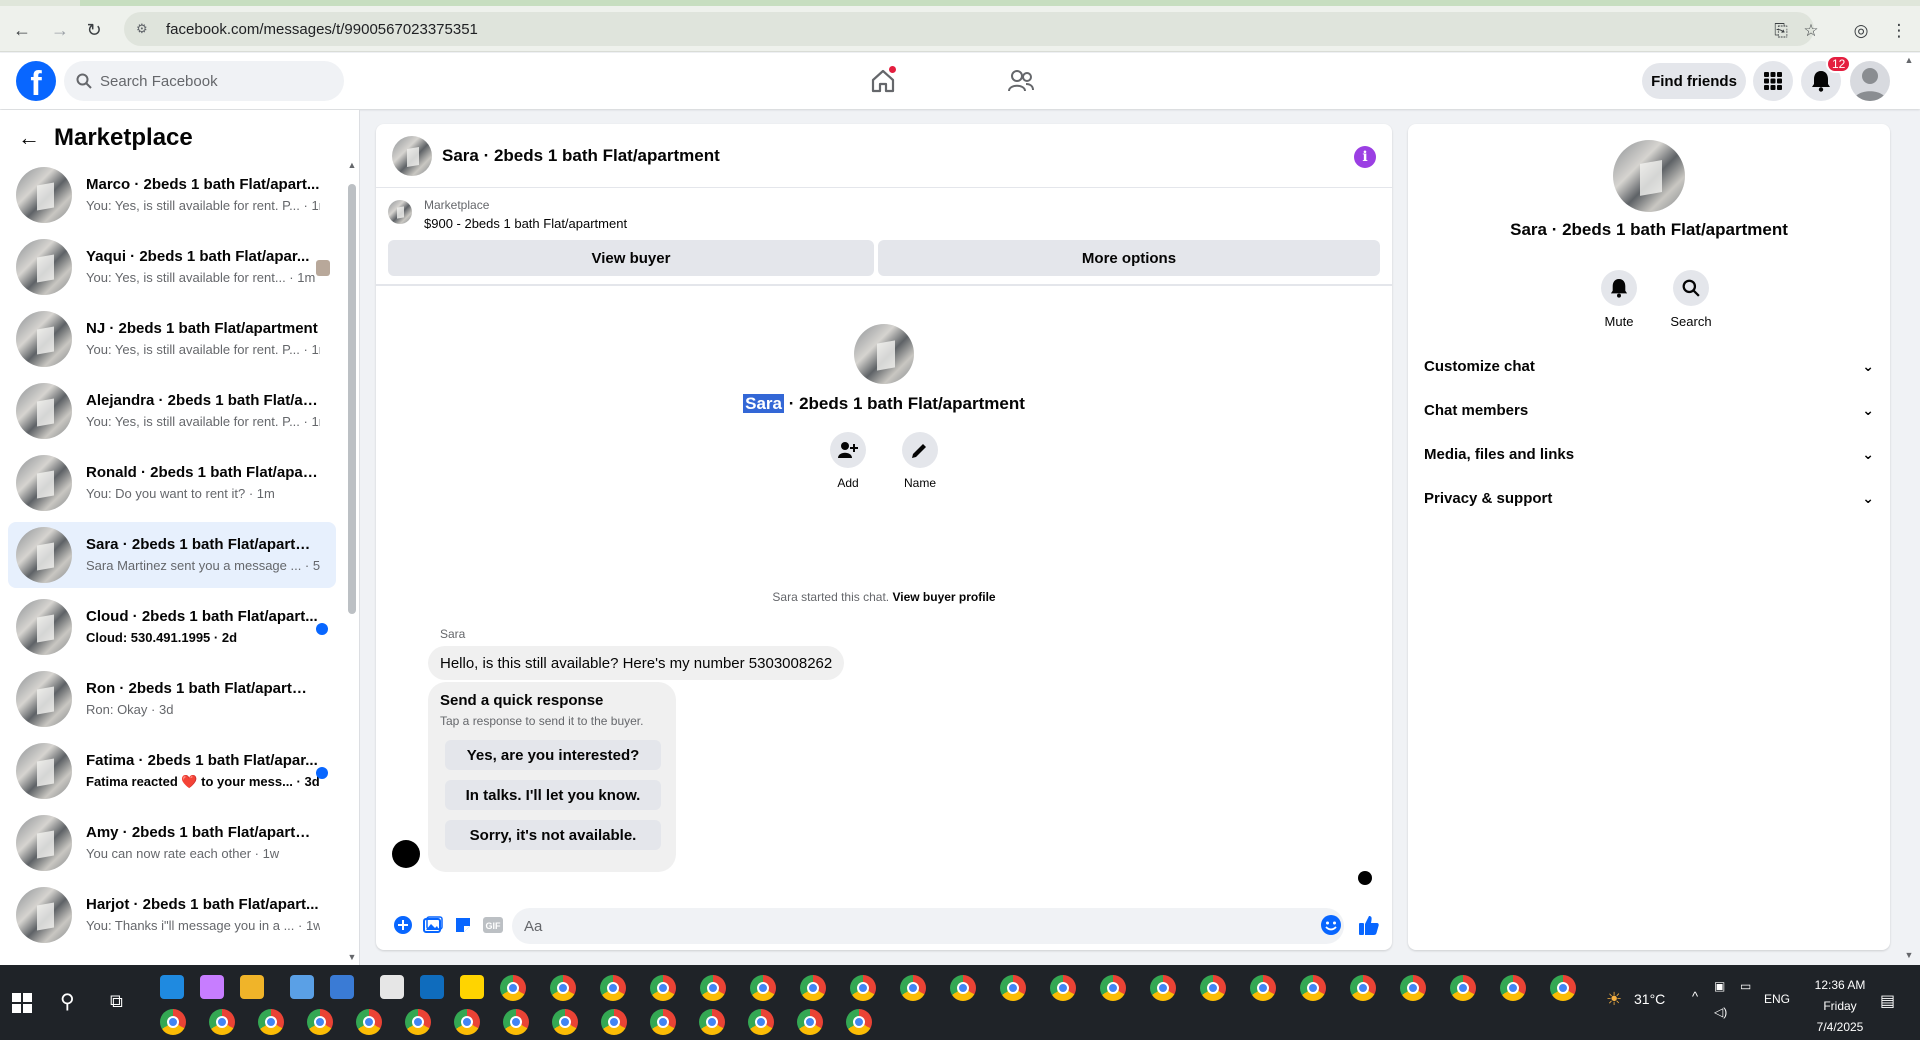 This screenshot has width=1920, height=1040. Describe the element at coordinates (1649, 454) in the screenshot. I see `media-files-links-row: Media, files and links ⌄` at that location.